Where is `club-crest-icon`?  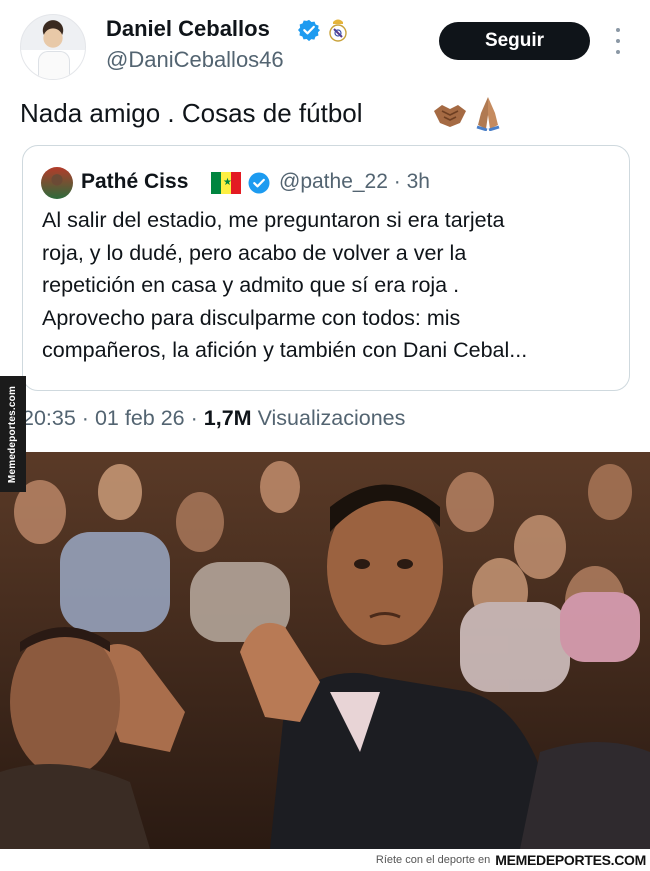
club-crest-icon is located at coordinates (338, 30).